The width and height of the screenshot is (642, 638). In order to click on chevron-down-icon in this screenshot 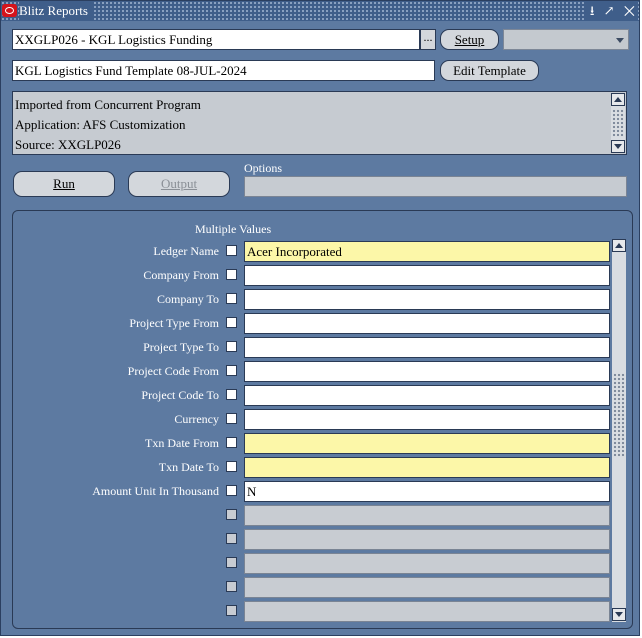, I will do `click(620, 40)`.